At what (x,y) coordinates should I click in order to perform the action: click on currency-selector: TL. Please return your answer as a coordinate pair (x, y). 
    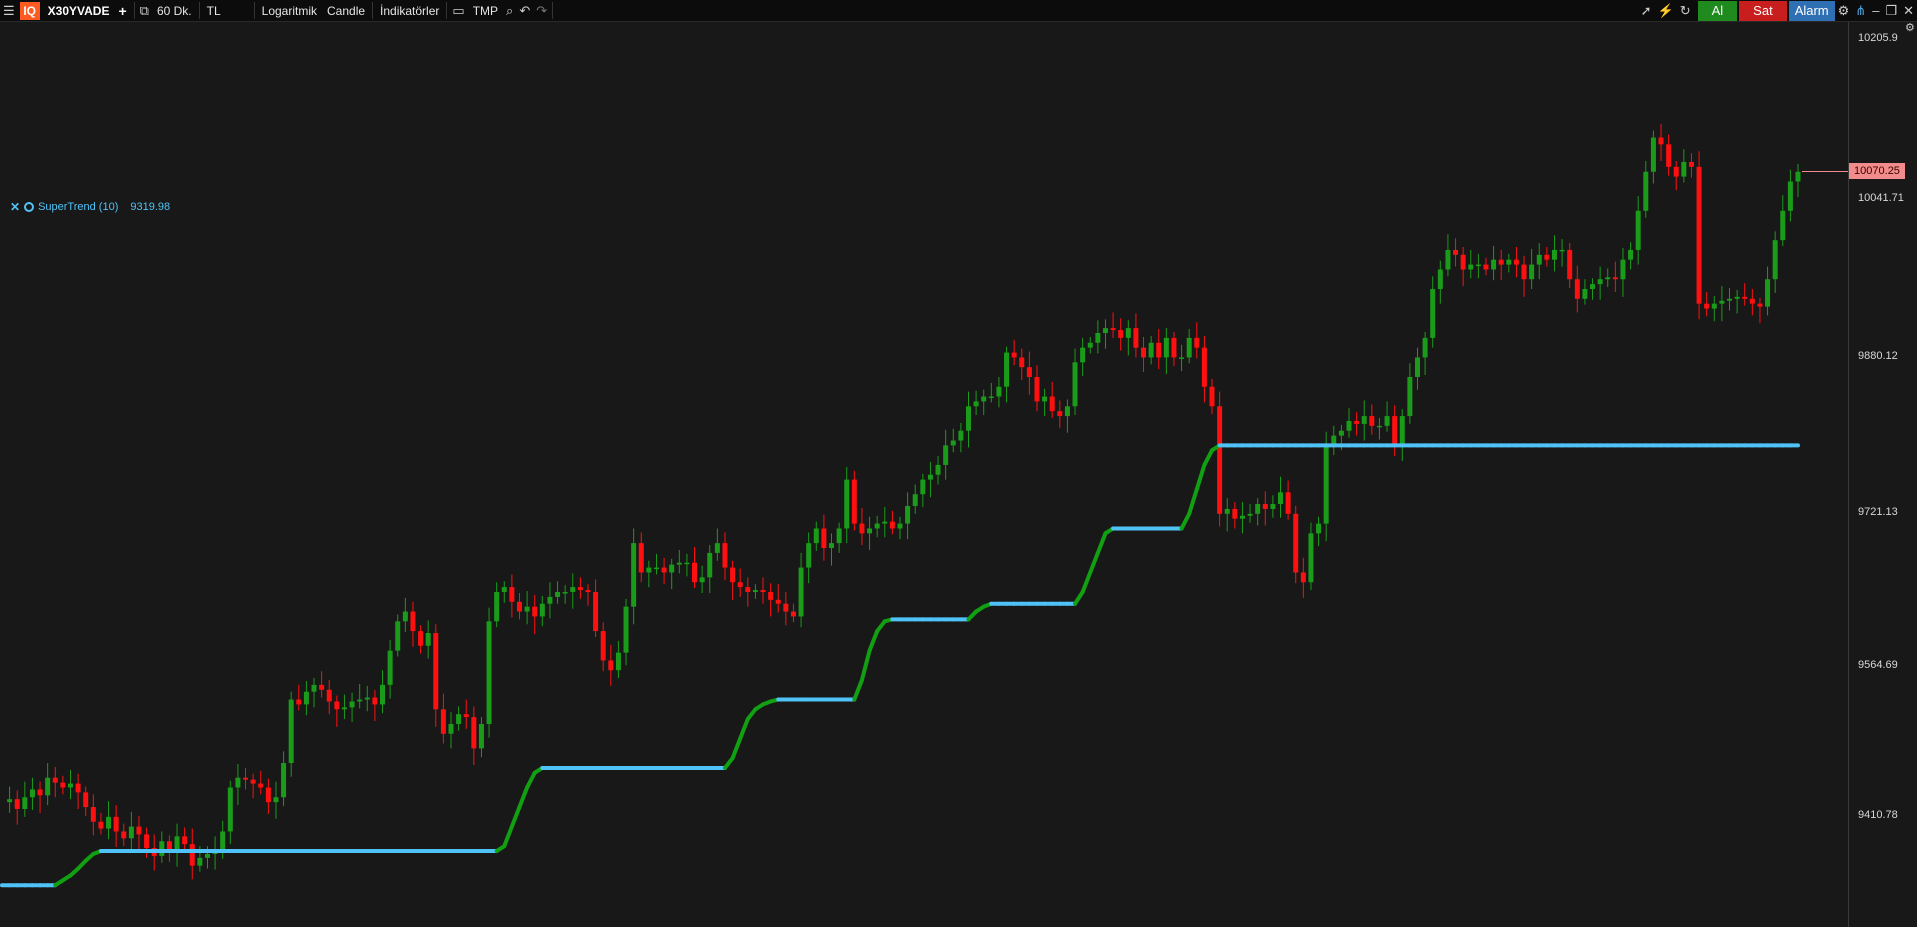
    Looking at the image, I should click on (227, 10).